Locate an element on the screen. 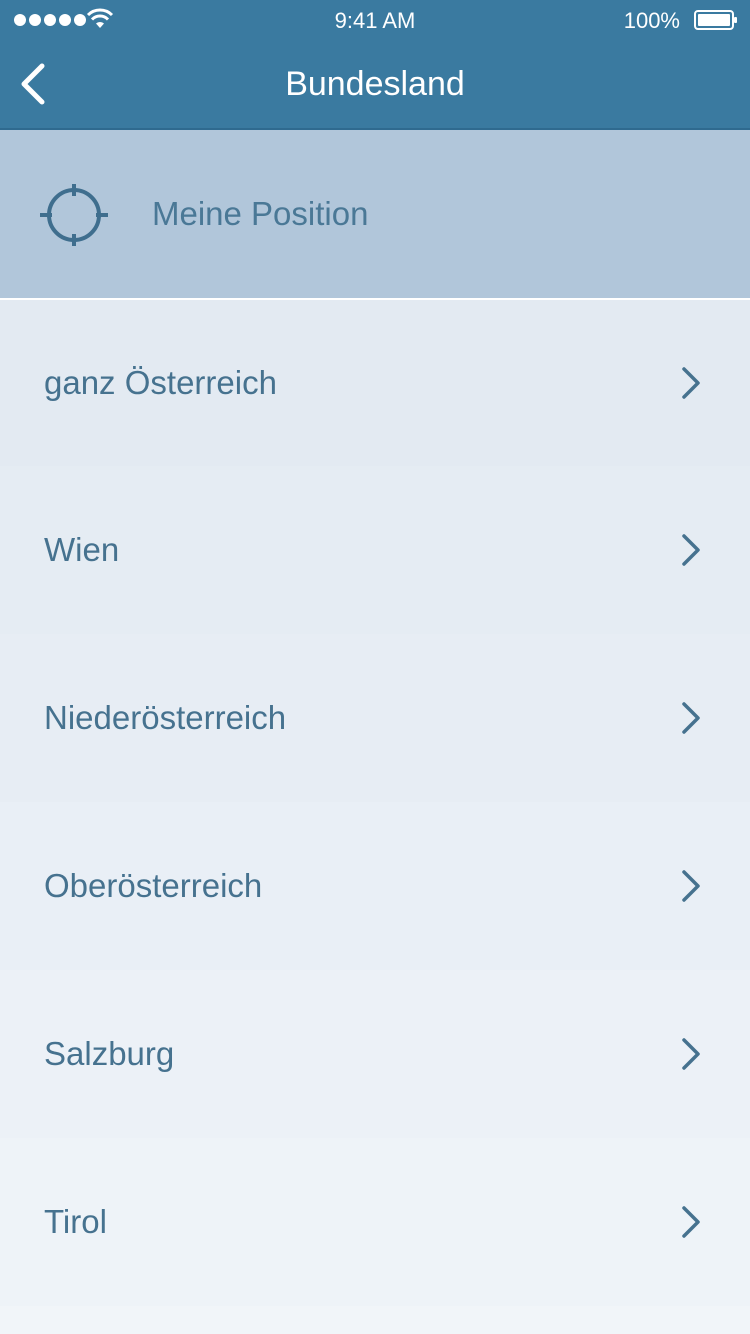  list-item-niederoesterreich: Niederösterreich is located at coordinates (375, 718).